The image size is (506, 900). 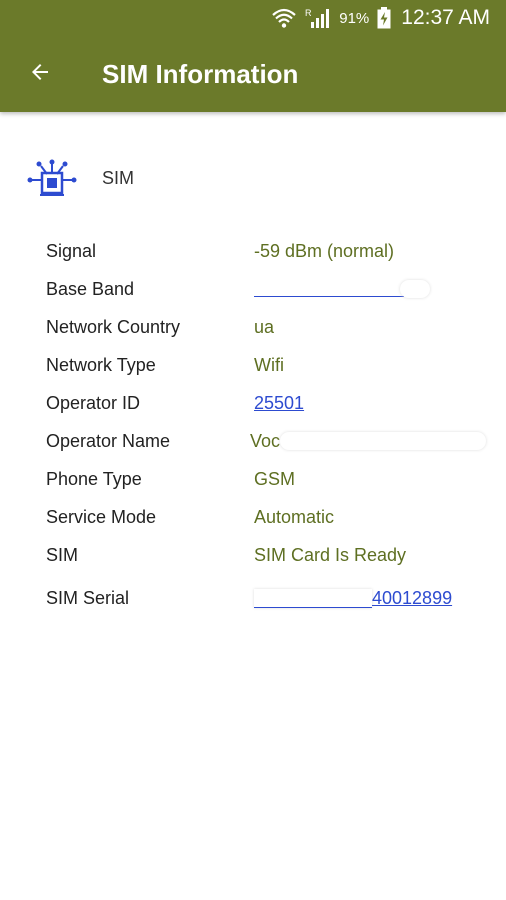 What do you see at coordinates (284, 18) in the screenshot?
I see `wifi-icon` at bounding box center [284, 18].